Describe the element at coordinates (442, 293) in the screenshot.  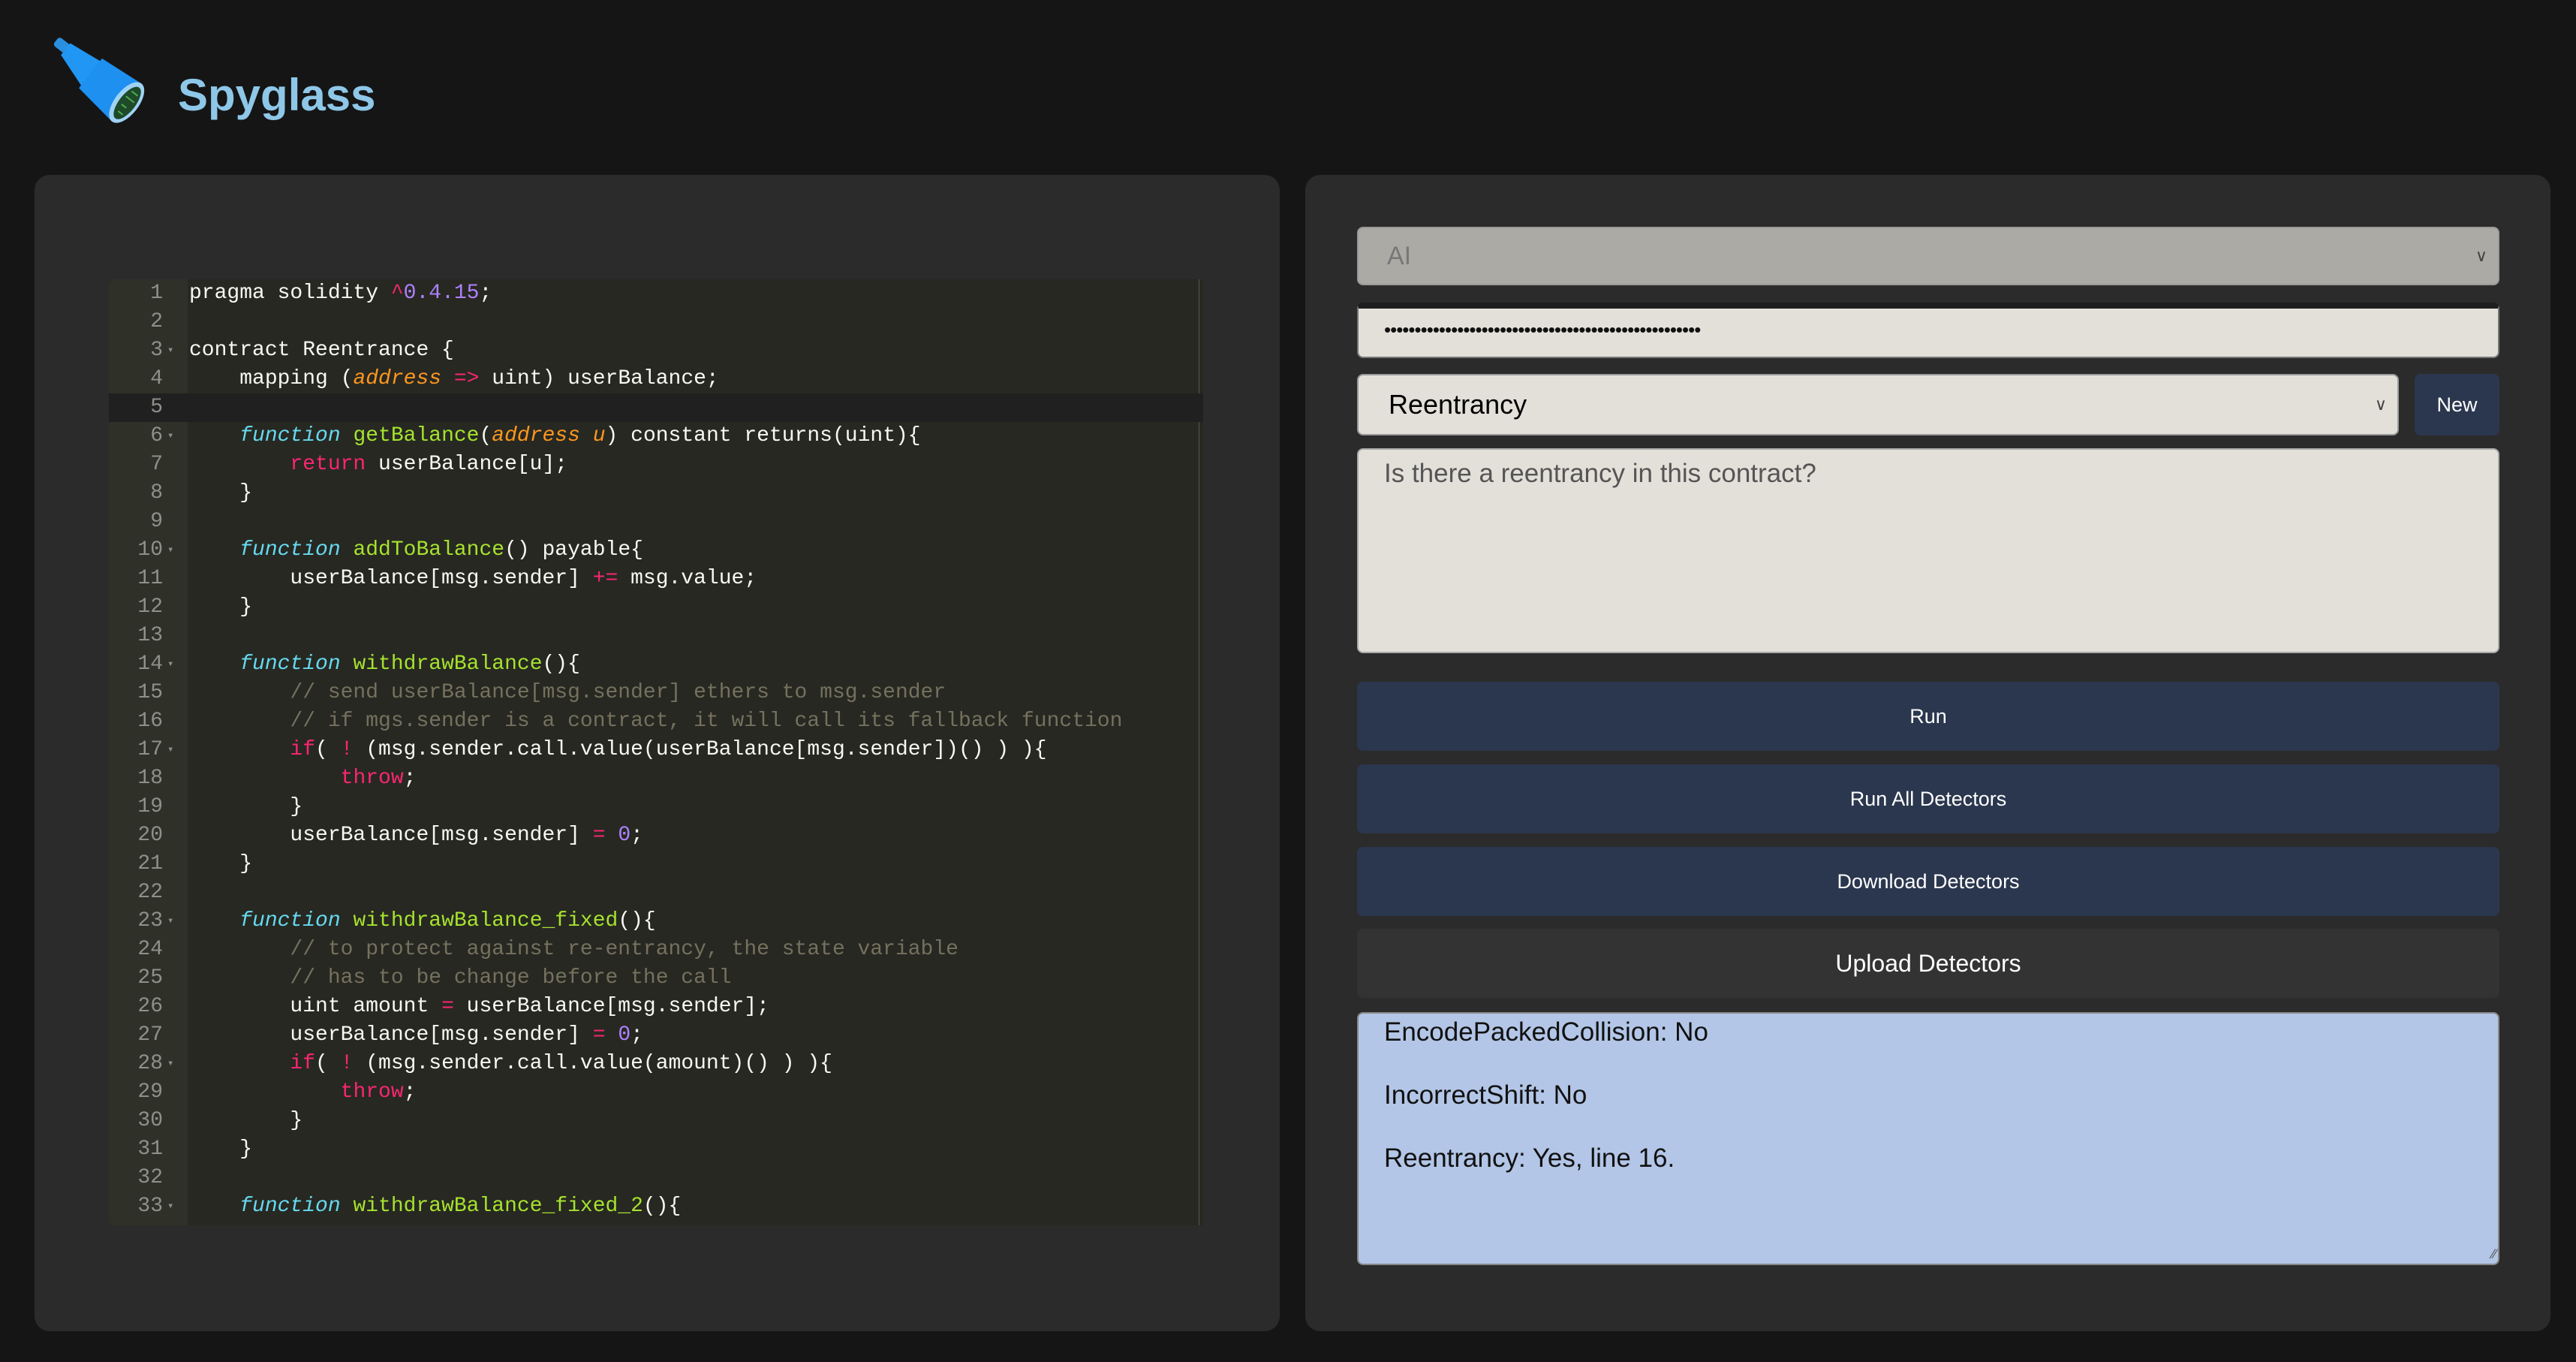
I see `code-token-num: 0.4.15` at that location.